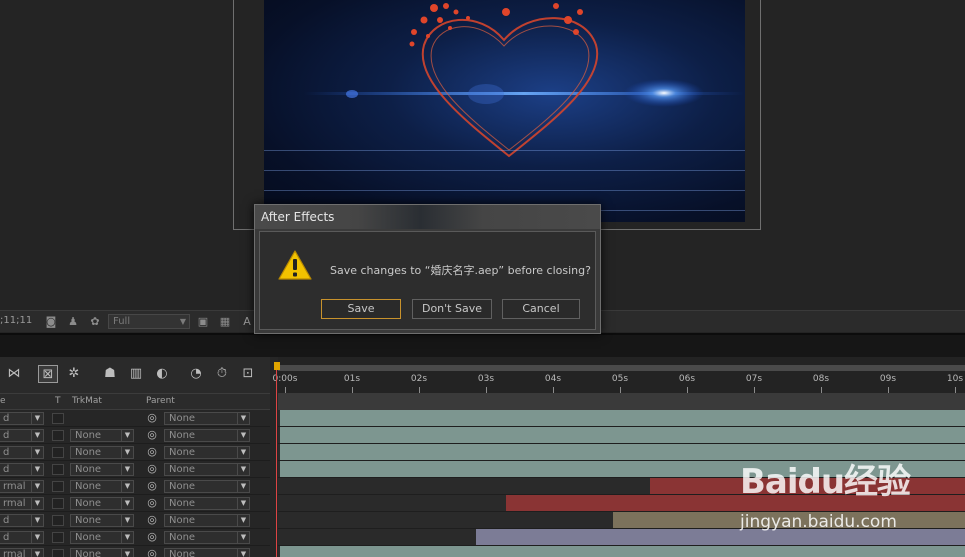  I want to click on color-channels-icon: ✿, so click(95, 321).